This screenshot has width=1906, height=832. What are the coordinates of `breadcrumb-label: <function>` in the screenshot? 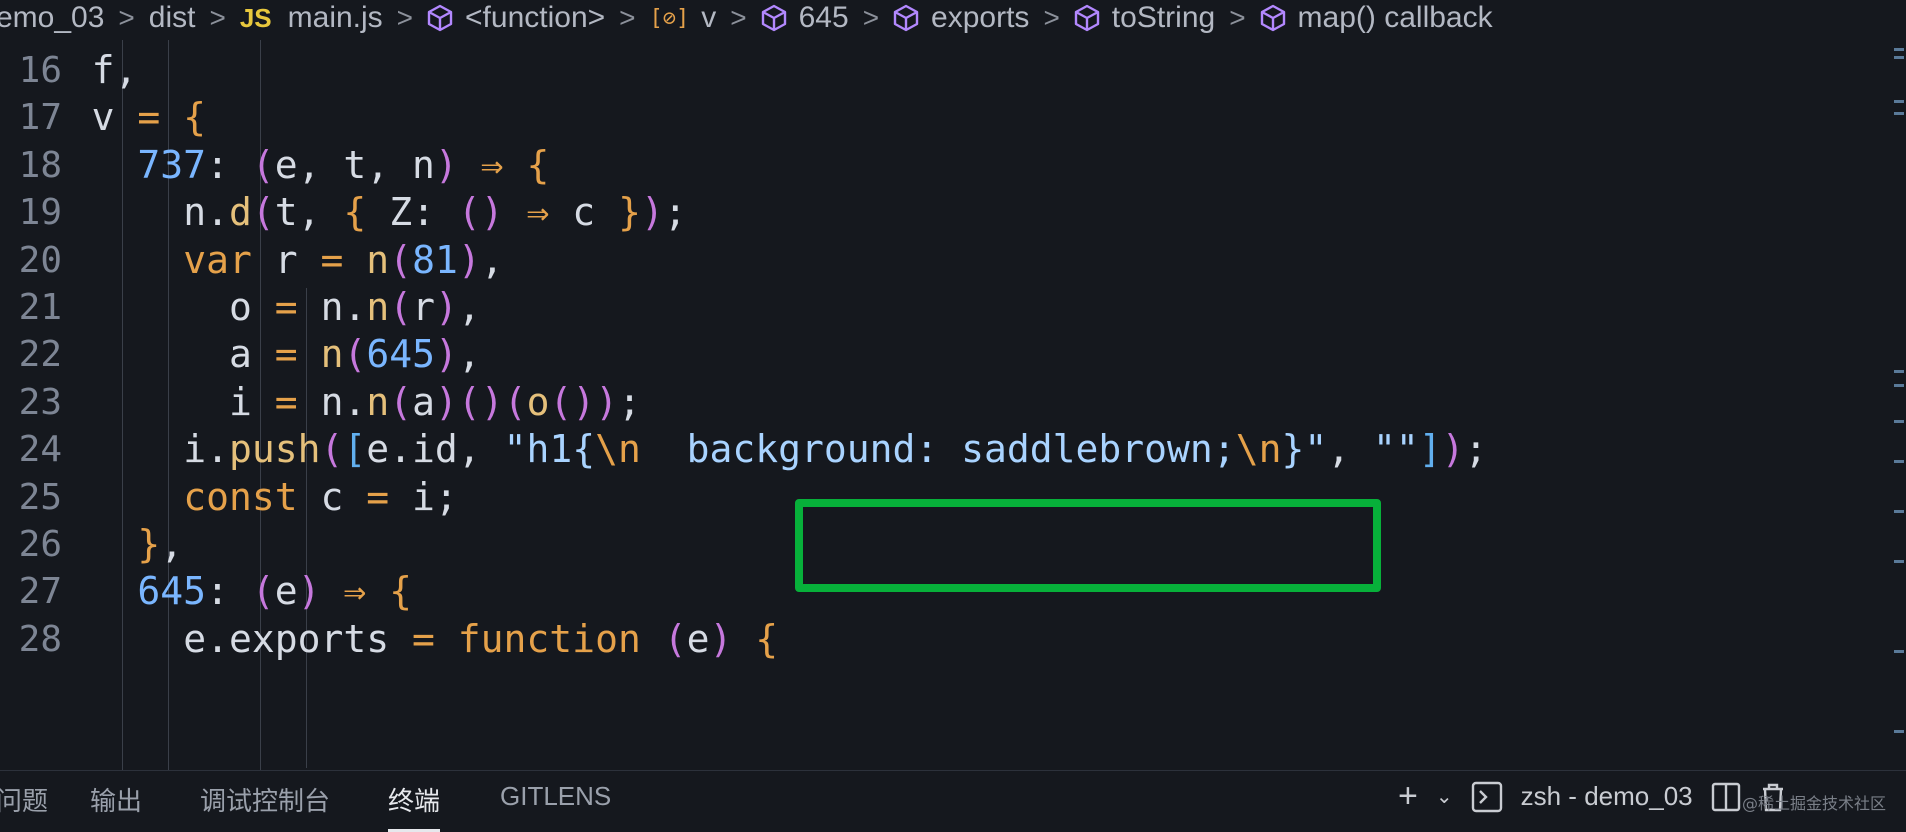 It's located at (535, 17).